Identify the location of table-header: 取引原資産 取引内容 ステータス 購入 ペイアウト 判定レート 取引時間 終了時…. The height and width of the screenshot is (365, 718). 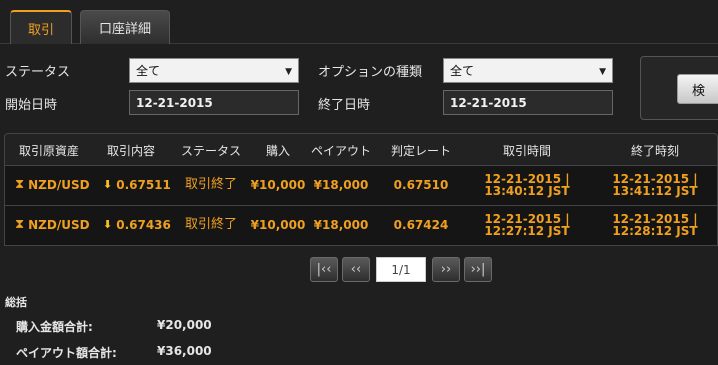
(361, 149).